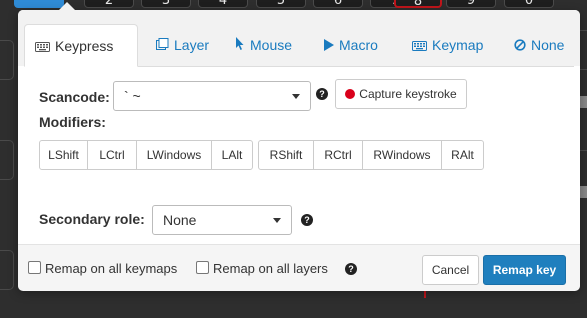 The width and height of the screenshot is (587, 318). I want to click on modifier-ralt: RAlt, so click(462, 155).